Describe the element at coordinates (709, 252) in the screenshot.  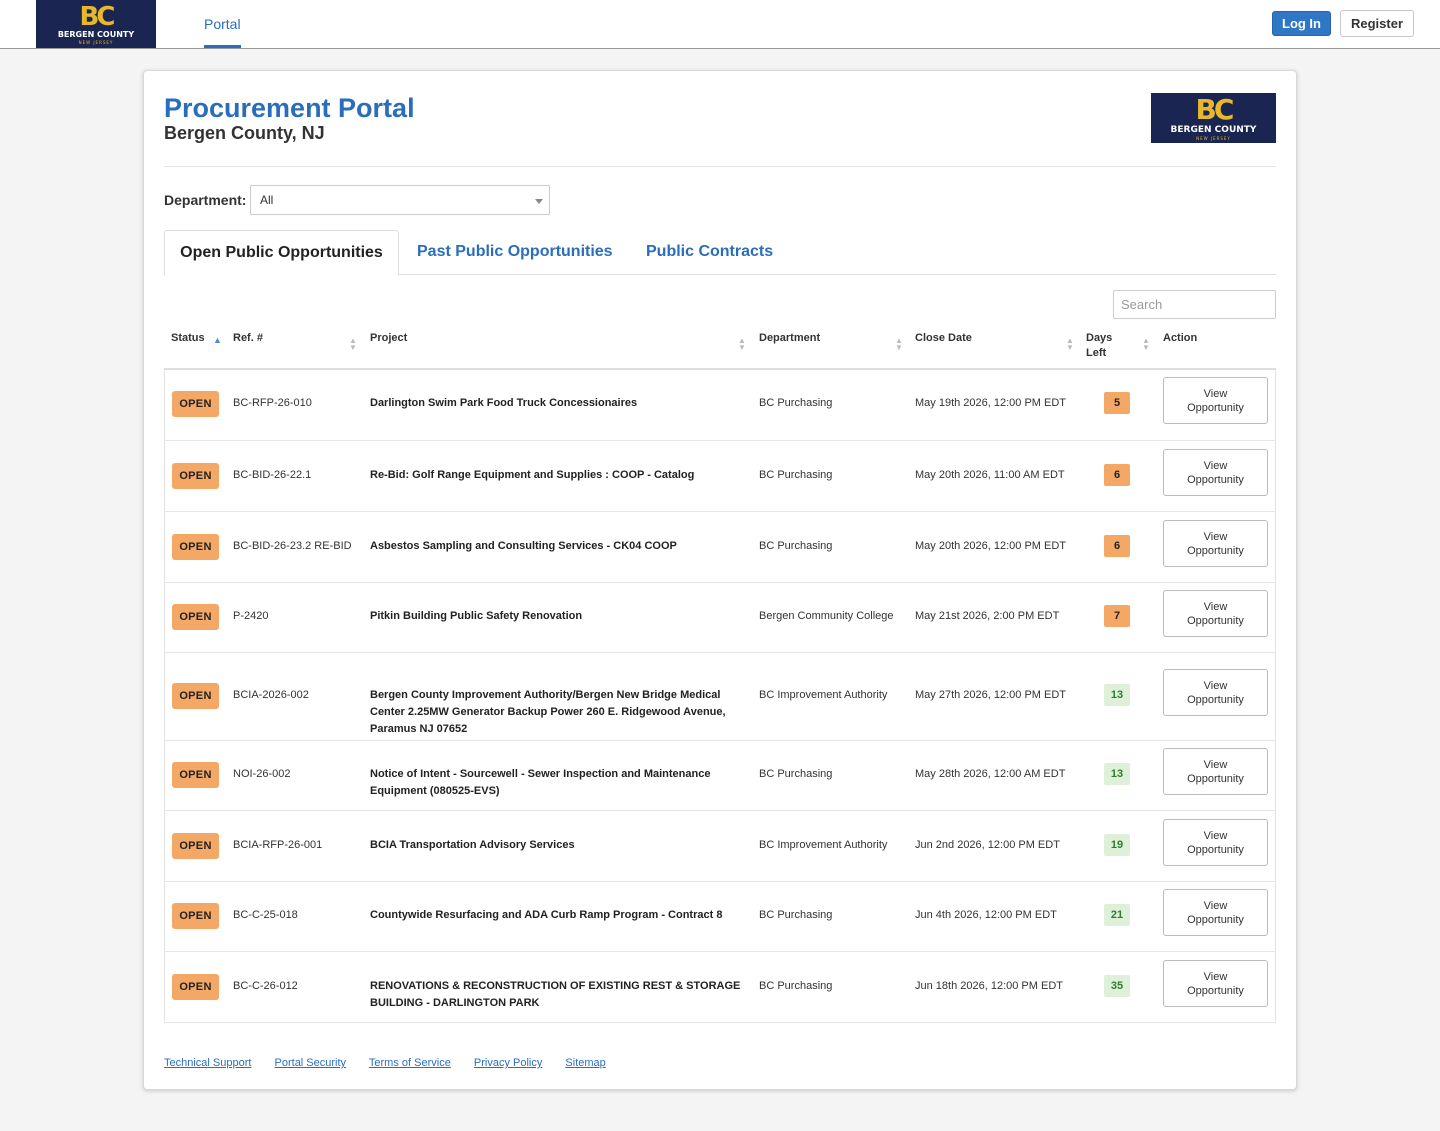
I see `tab-public-contracts: Public Contracts` at that location.